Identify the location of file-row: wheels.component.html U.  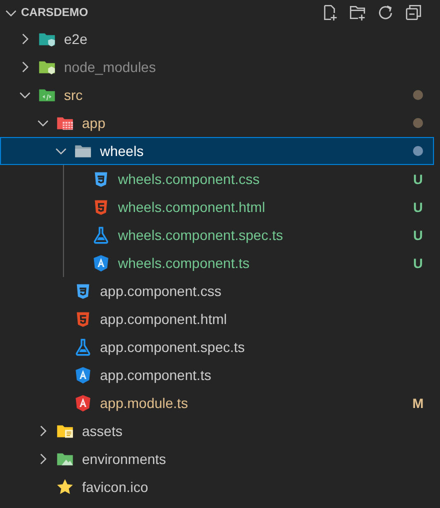
(217, 207).